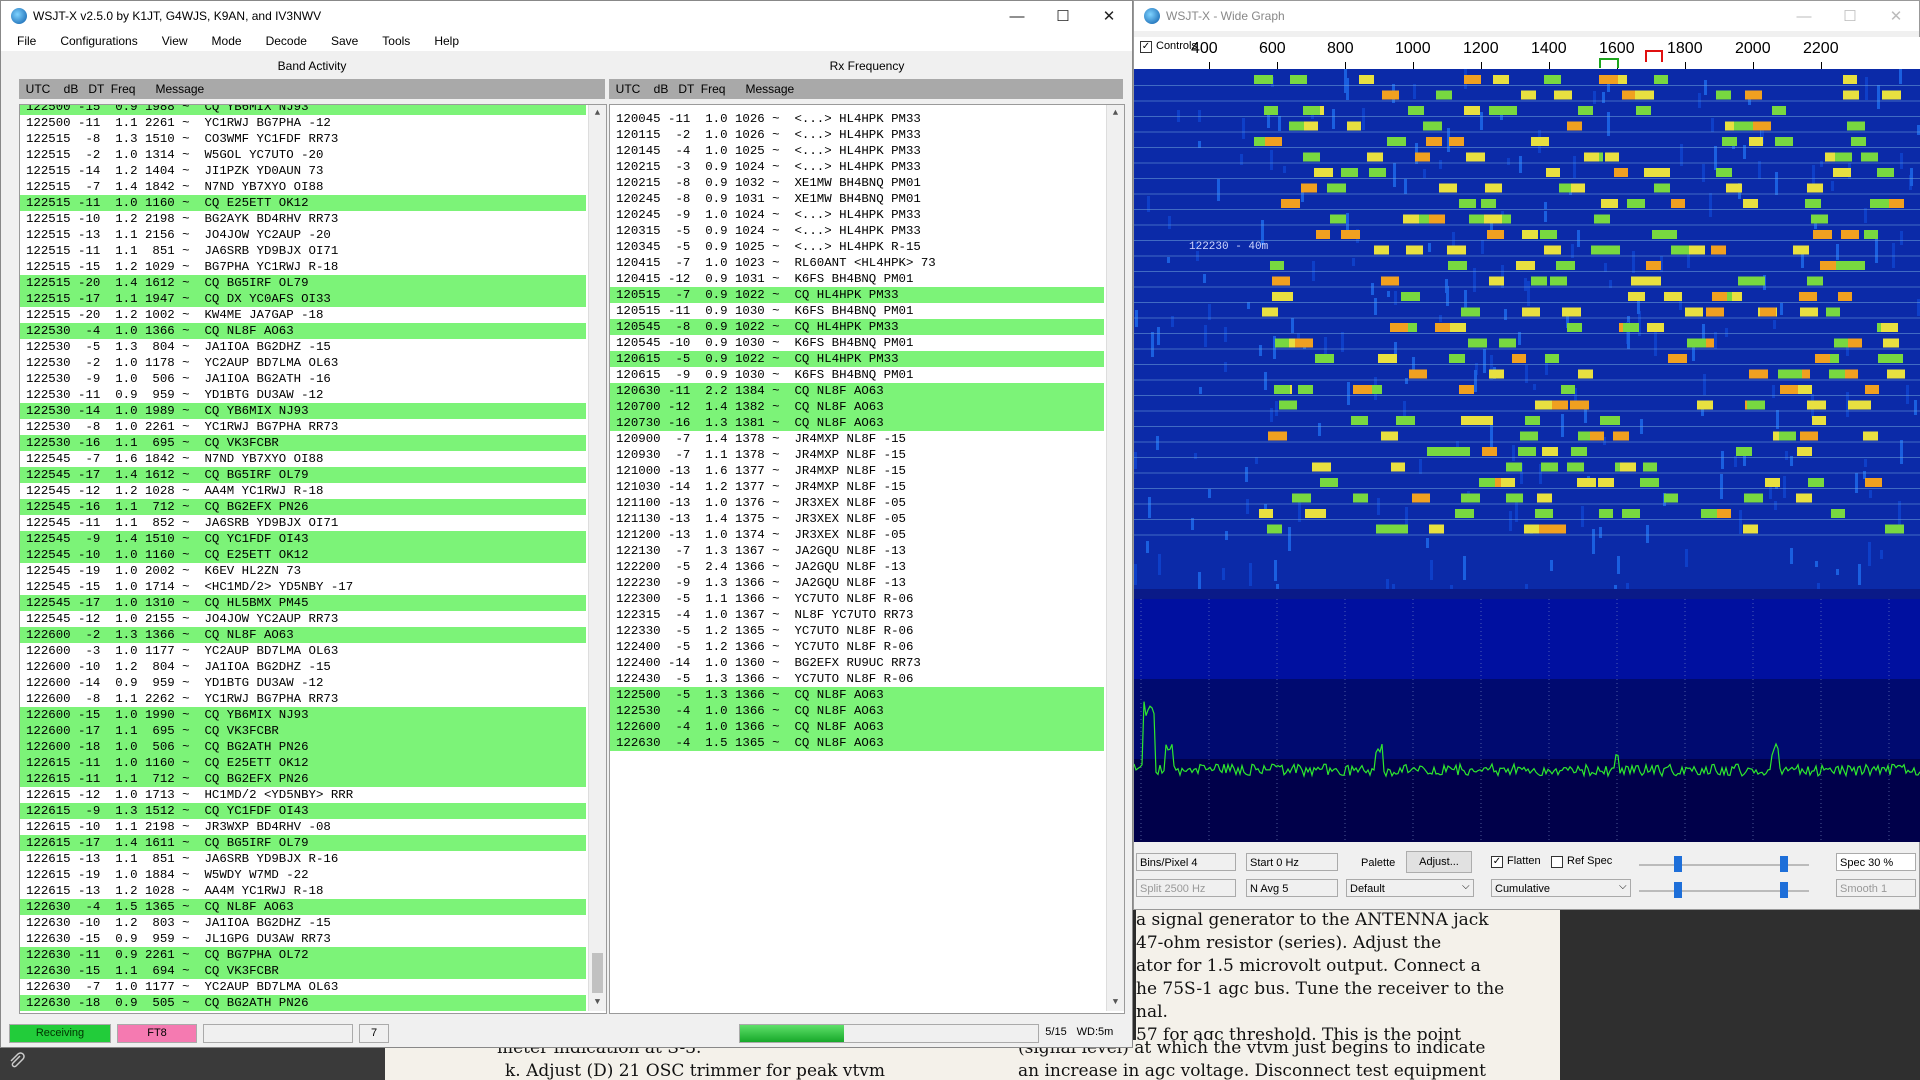 Image resolution: width=1920 pixels, height=1080 pixels. Describe the element at coordinates (303, 299) in the screenshot. I see `decode-row: 122515 -17 1.1 1947 ~ CQ DX YC0AFS OI33` at that location.